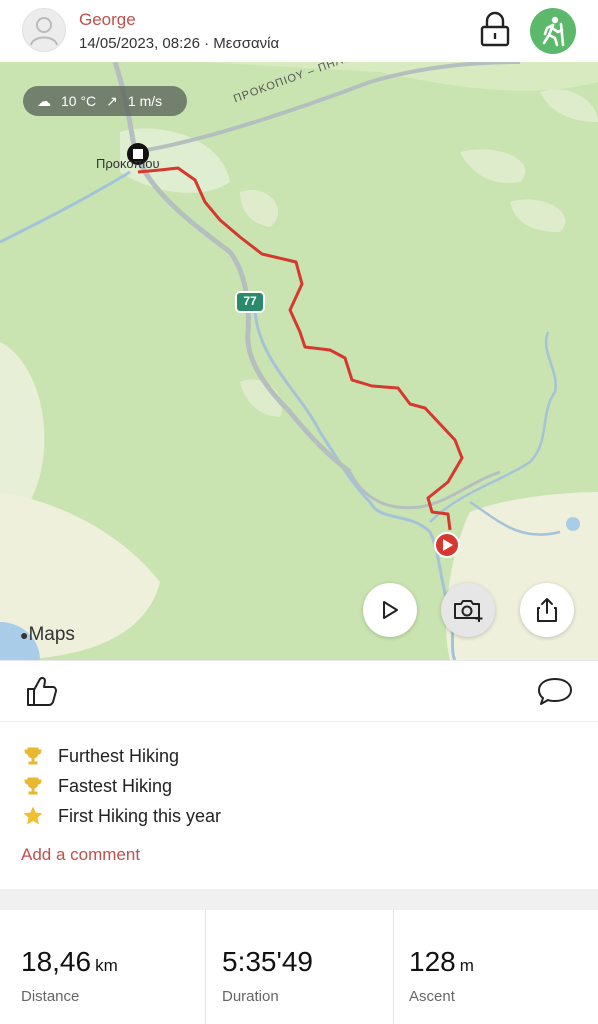  What do you see at coordinates (495, 29) in the screenshot?
I see `lock-icon` at bounding box center [495, 29].